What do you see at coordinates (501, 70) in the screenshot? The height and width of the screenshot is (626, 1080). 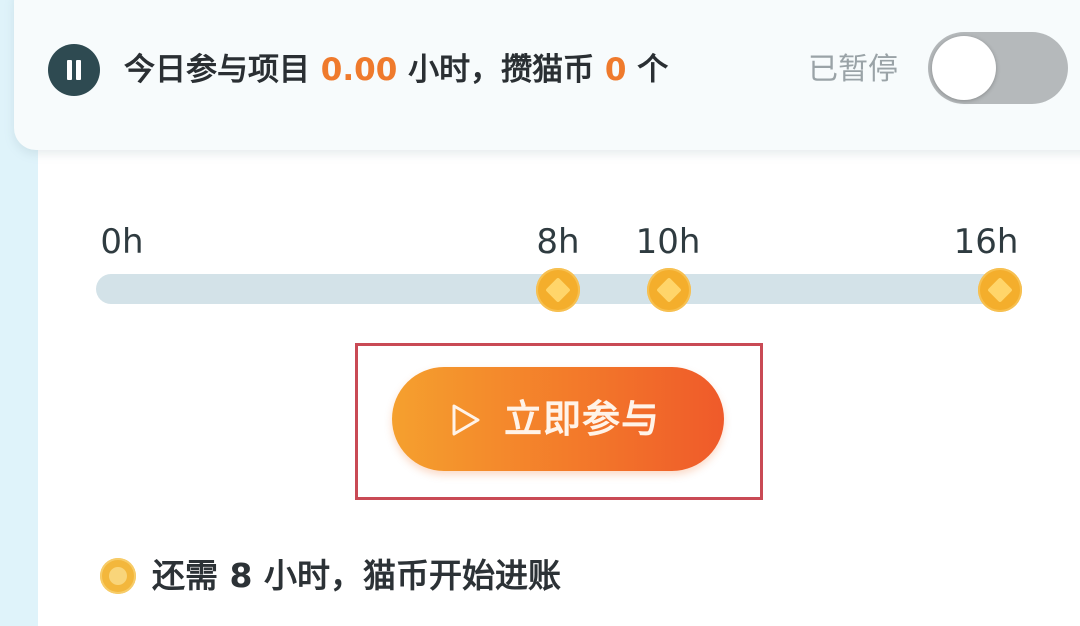 I see `hours-unit: 小时，攒猫币` at bounding box center [501, 70].